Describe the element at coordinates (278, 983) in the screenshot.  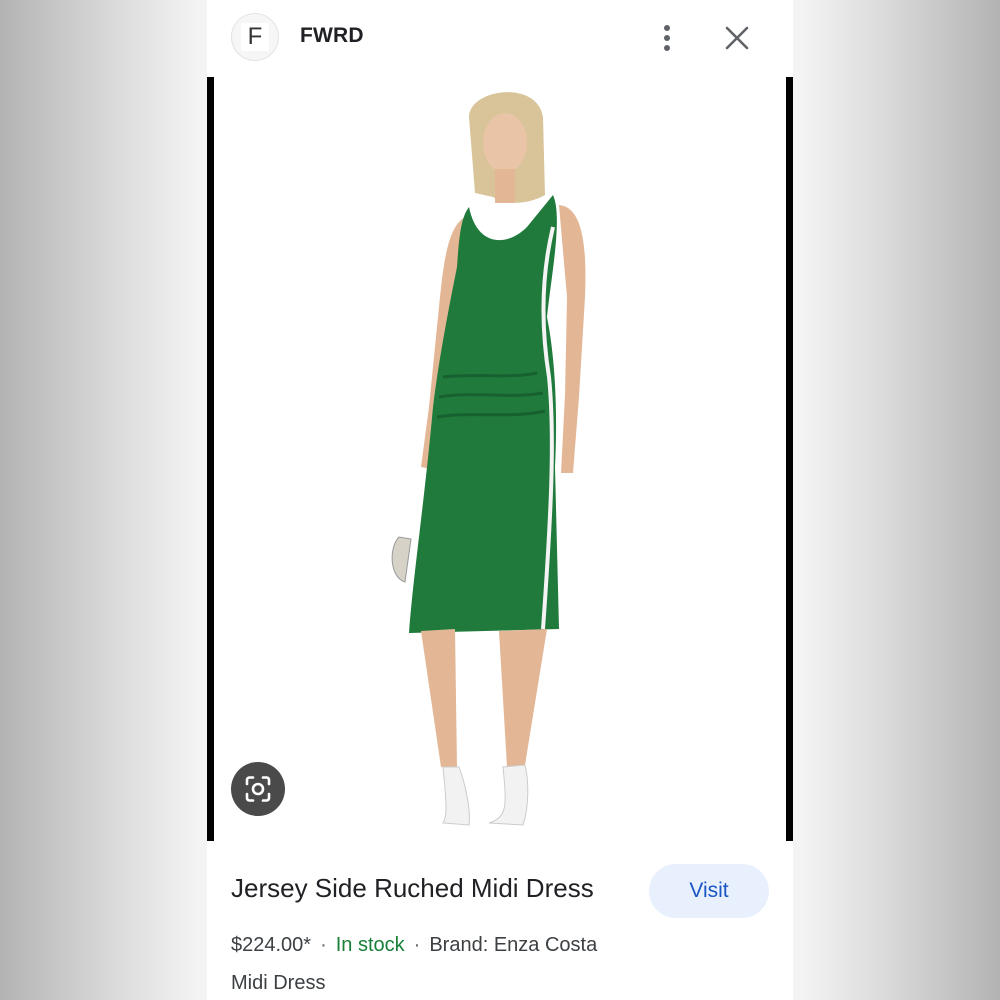
I see `brand-continued: Midi Dress` at that location.